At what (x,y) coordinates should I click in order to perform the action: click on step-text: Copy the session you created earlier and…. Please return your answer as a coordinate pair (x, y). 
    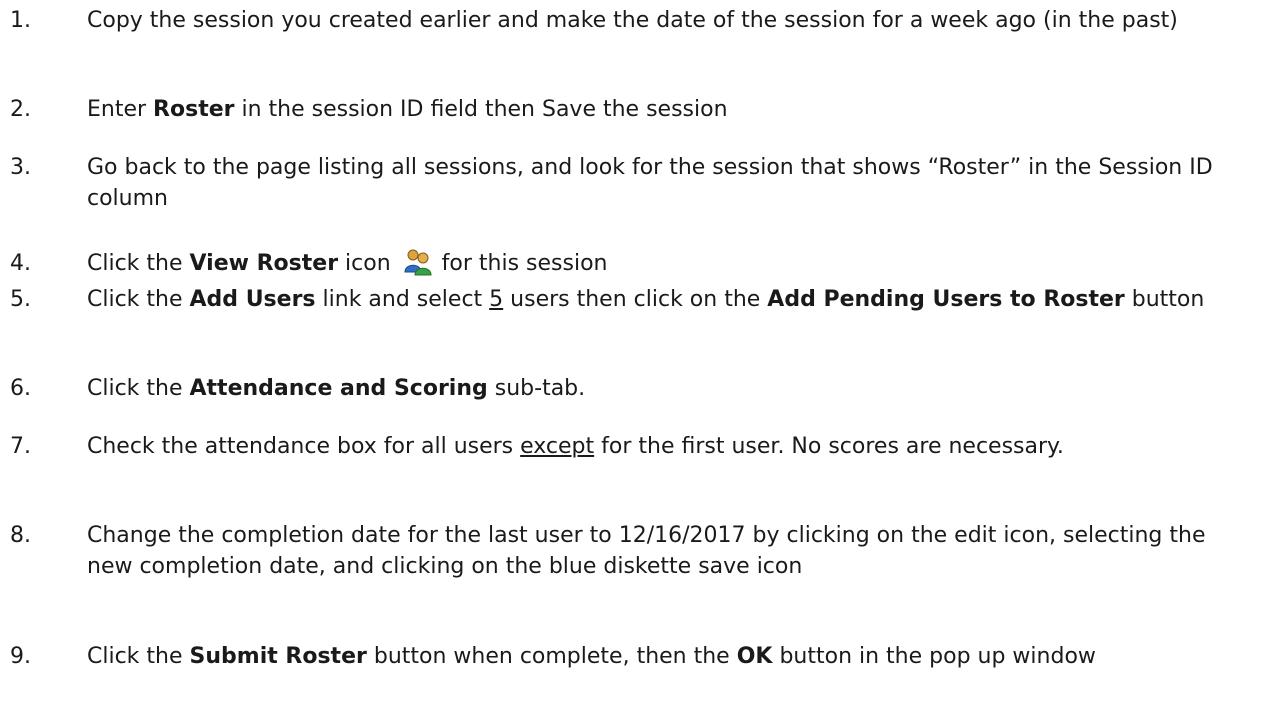
    Looking at the image, I should click on (632, 20).